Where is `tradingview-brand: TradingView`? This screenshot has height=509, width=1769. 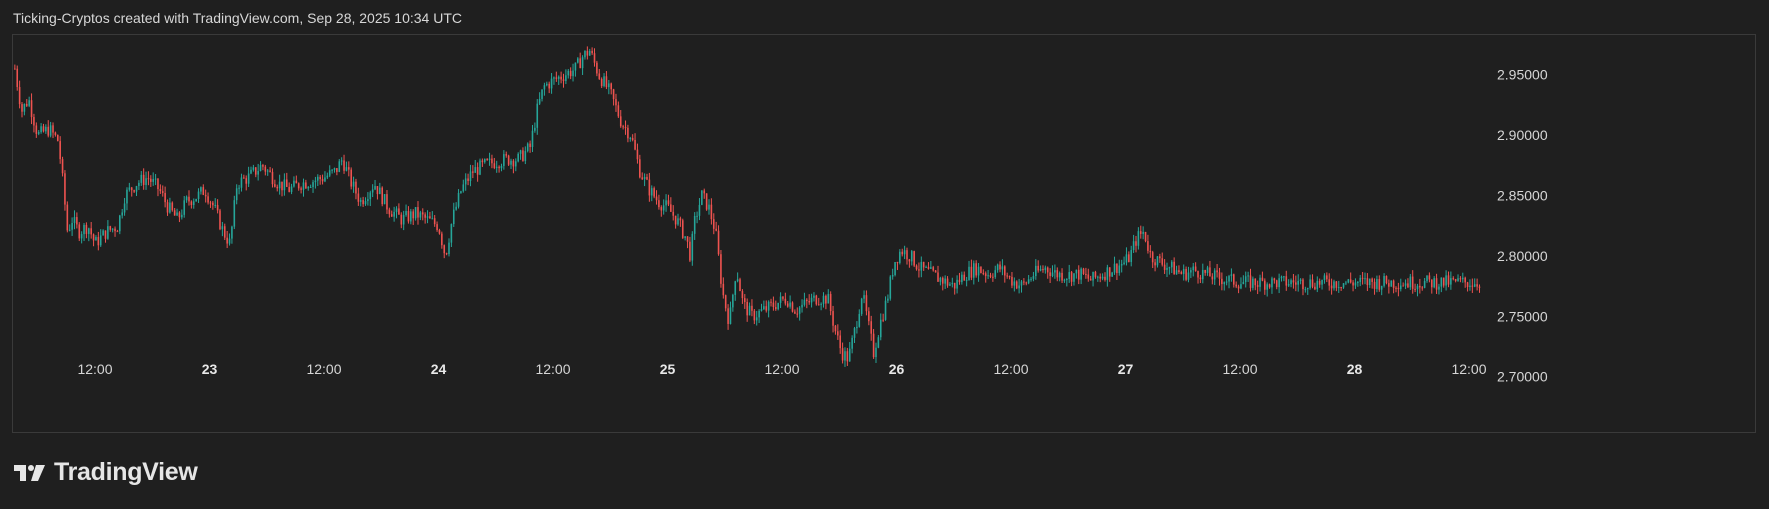
tradingview-brand: TradingView is located at coordinates (106, 472).